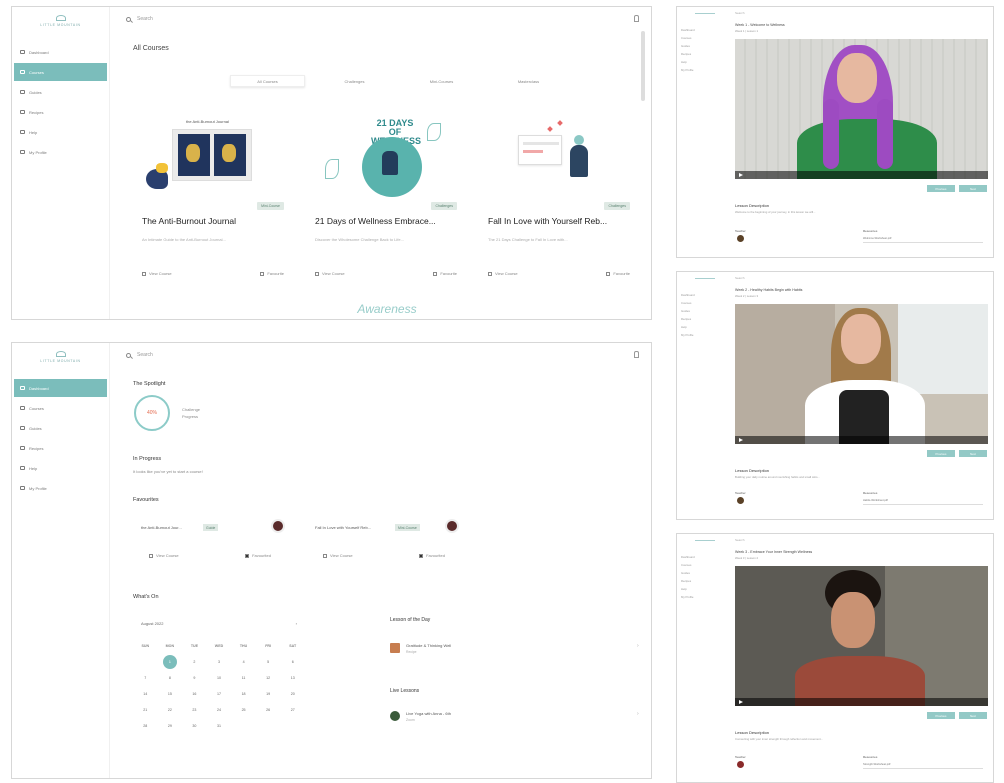 The width and height of the screenshot is (1004, 783). I want to click on resource-file: Habits-Worksheet.pdf, so click(923, 502).